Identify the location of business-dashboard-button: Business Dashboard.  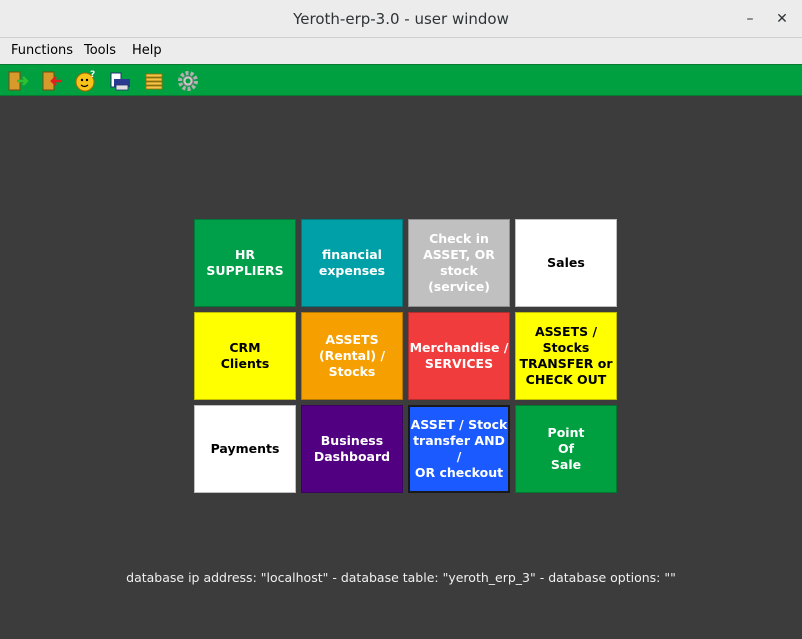
(352, 449).